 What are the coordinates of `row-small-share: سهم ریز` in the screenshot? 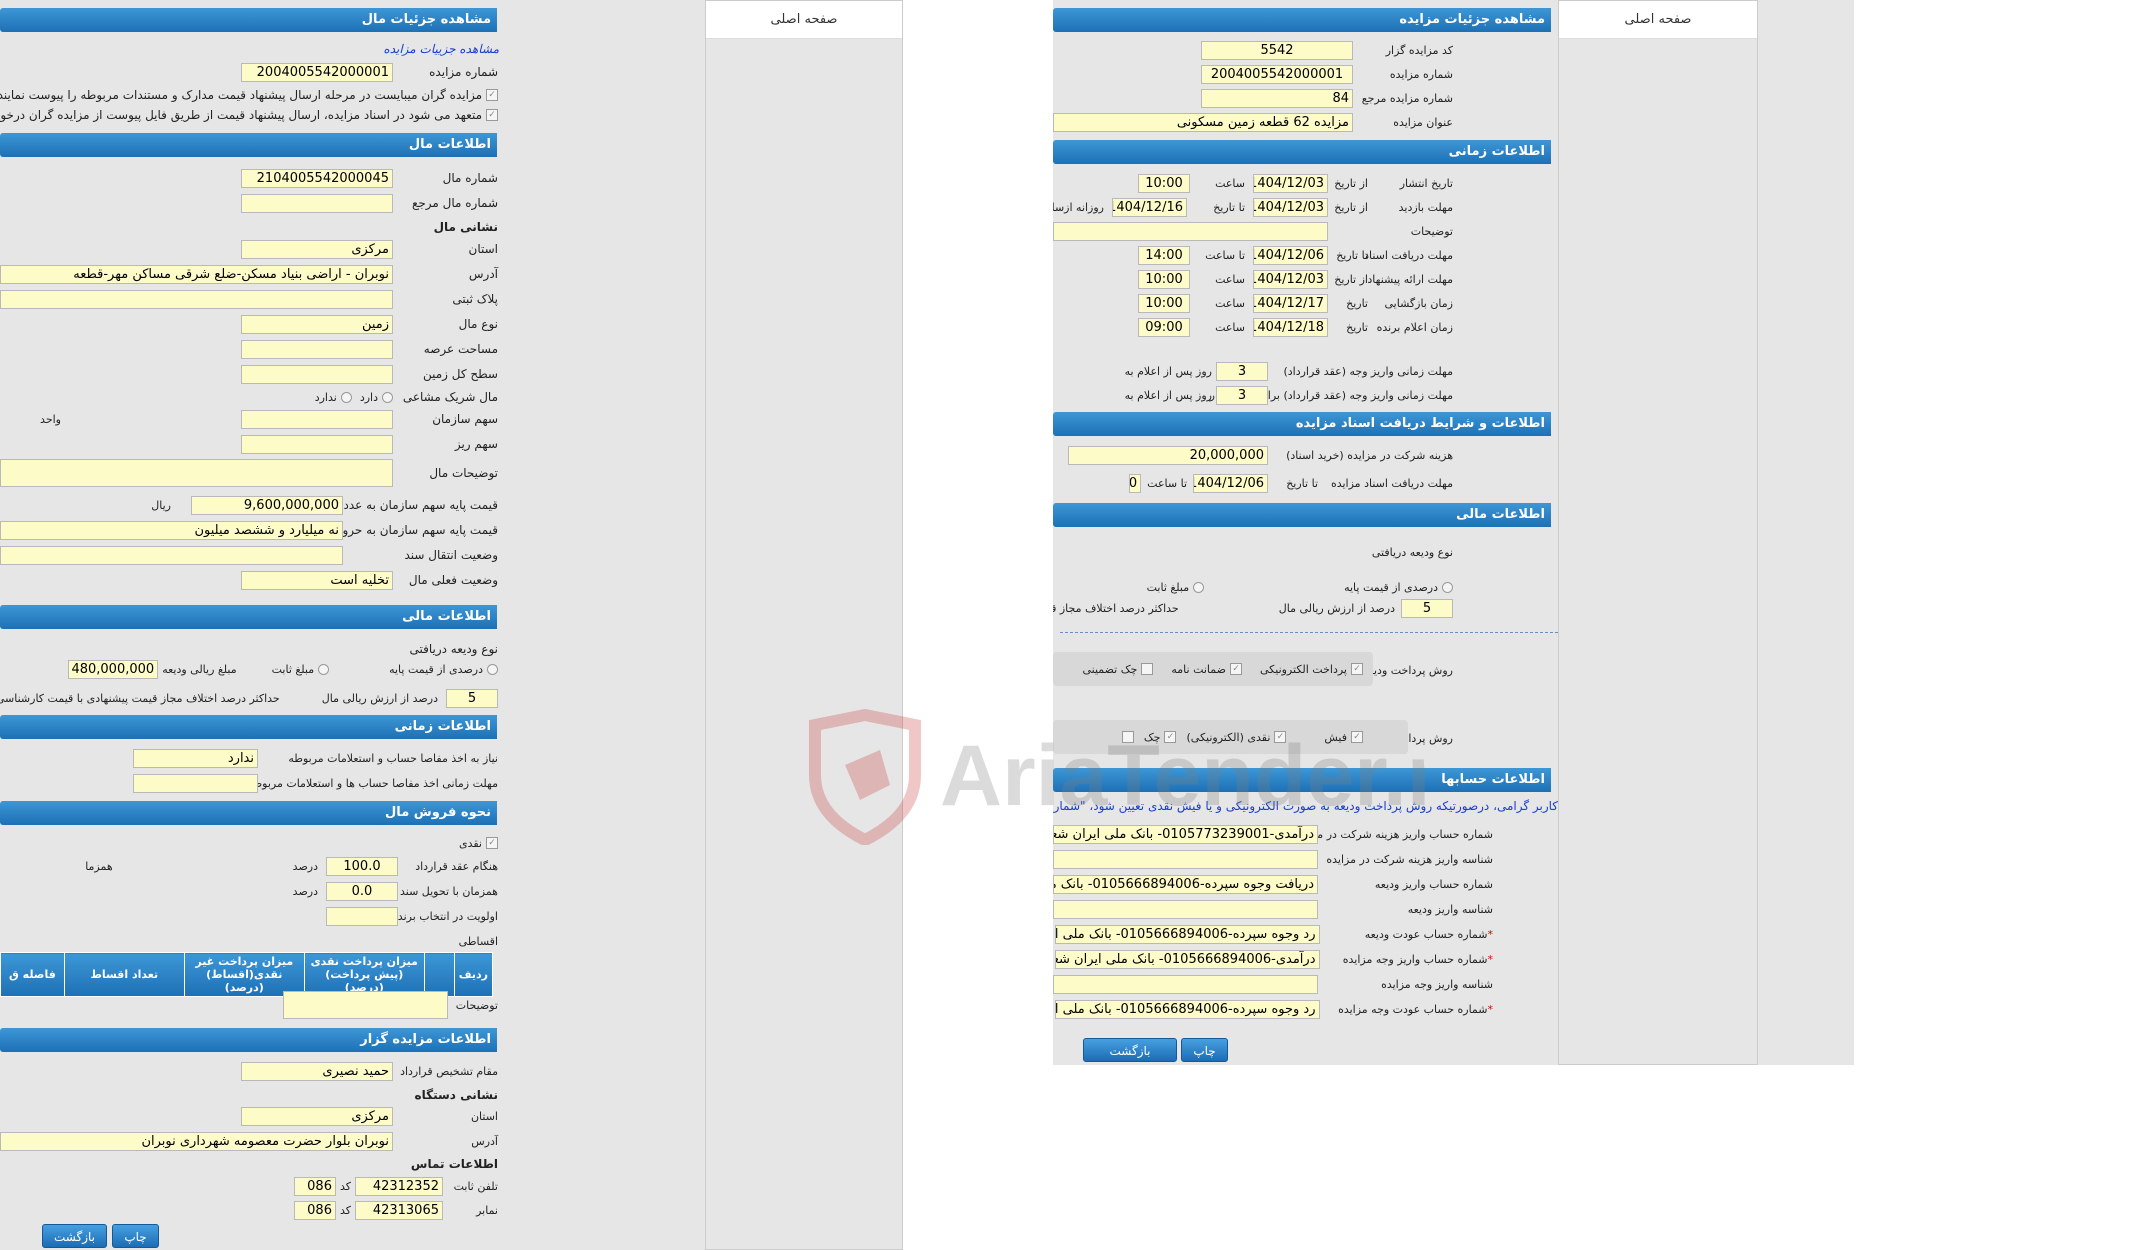 It's located at (369, 444).